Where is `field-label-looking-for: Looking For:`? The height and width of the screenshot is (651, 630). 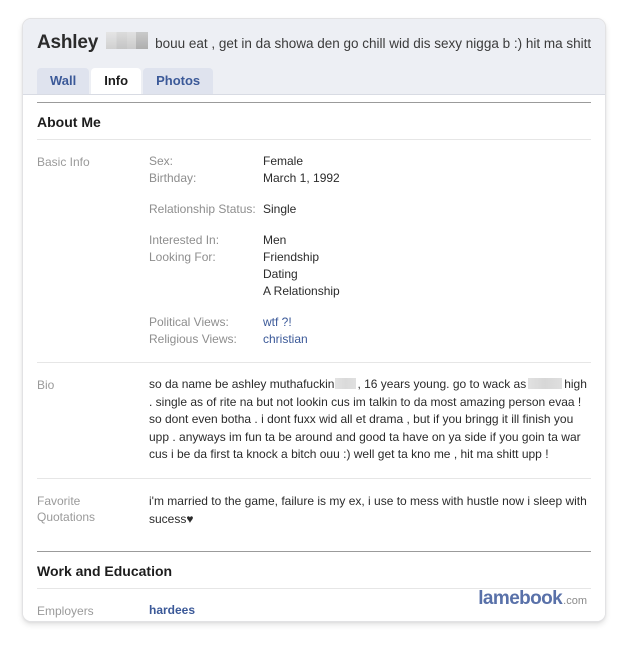
field-label-looking-for: Looking For: is located at coordinates (182, 257).